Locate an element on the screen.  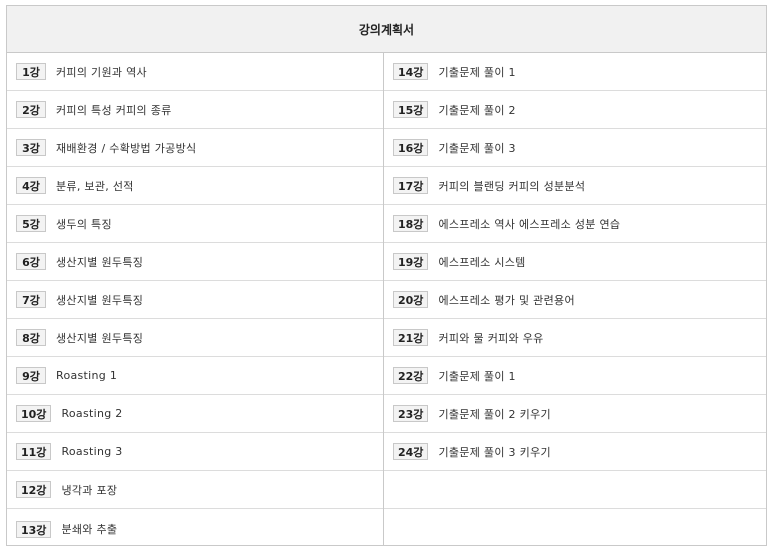
lecture-number-badge: 4강 is located at coordinates (31, 185).